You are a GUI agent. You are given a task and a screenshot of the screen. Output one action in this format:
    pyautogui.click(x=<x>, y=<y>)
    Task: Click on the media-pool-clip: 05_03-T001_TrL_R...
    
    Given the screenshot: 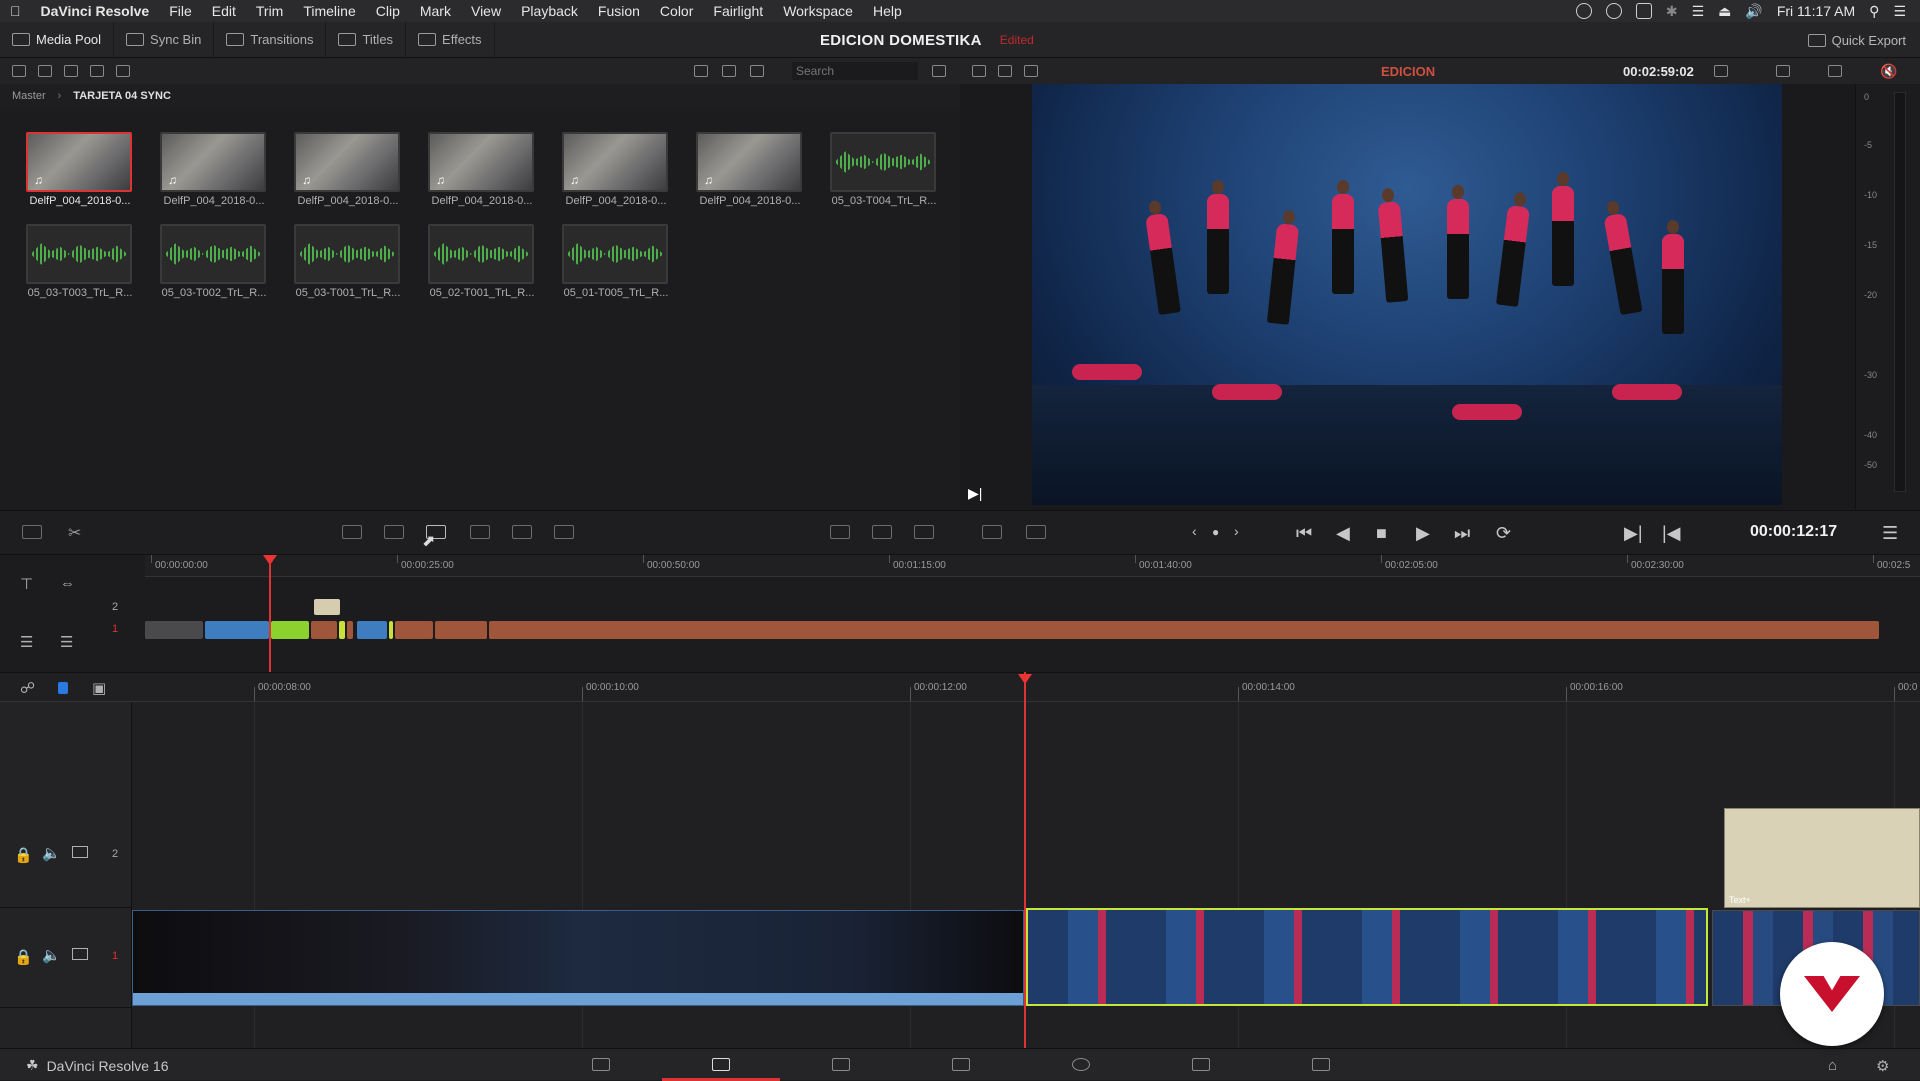 What is the action you would take?
    pyautogui.click(x=348, y=261)
    